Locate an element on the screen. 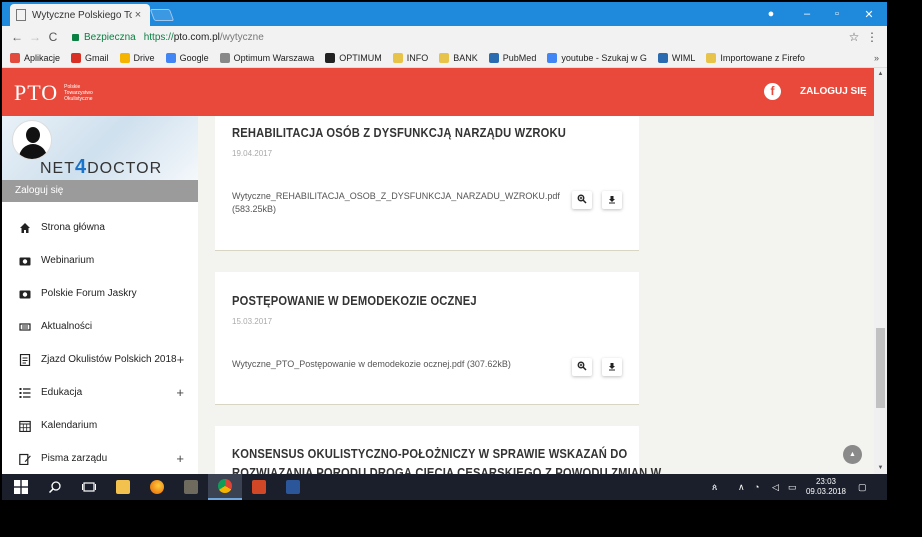  bookmark-item: Google is located at coordinates (187, 57).